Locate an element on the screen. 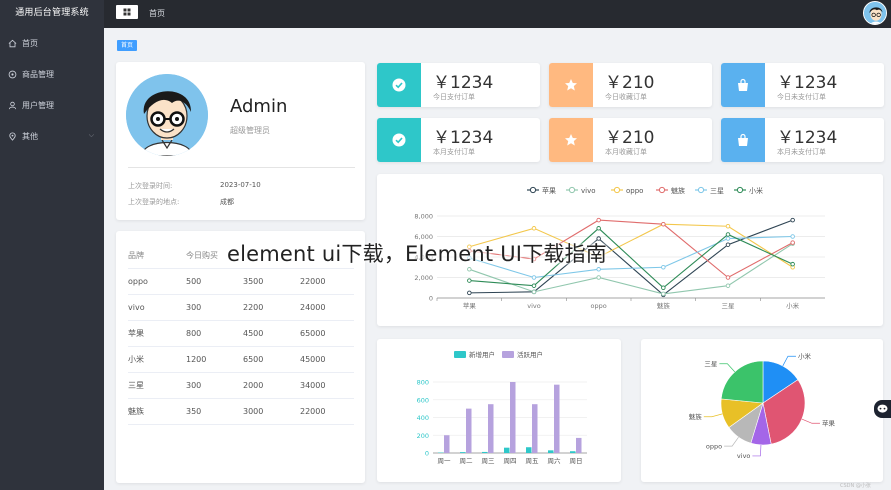 This screenshot has width=891, height=490. stat-value: ￥1234 is located at coordinates (807, 83).